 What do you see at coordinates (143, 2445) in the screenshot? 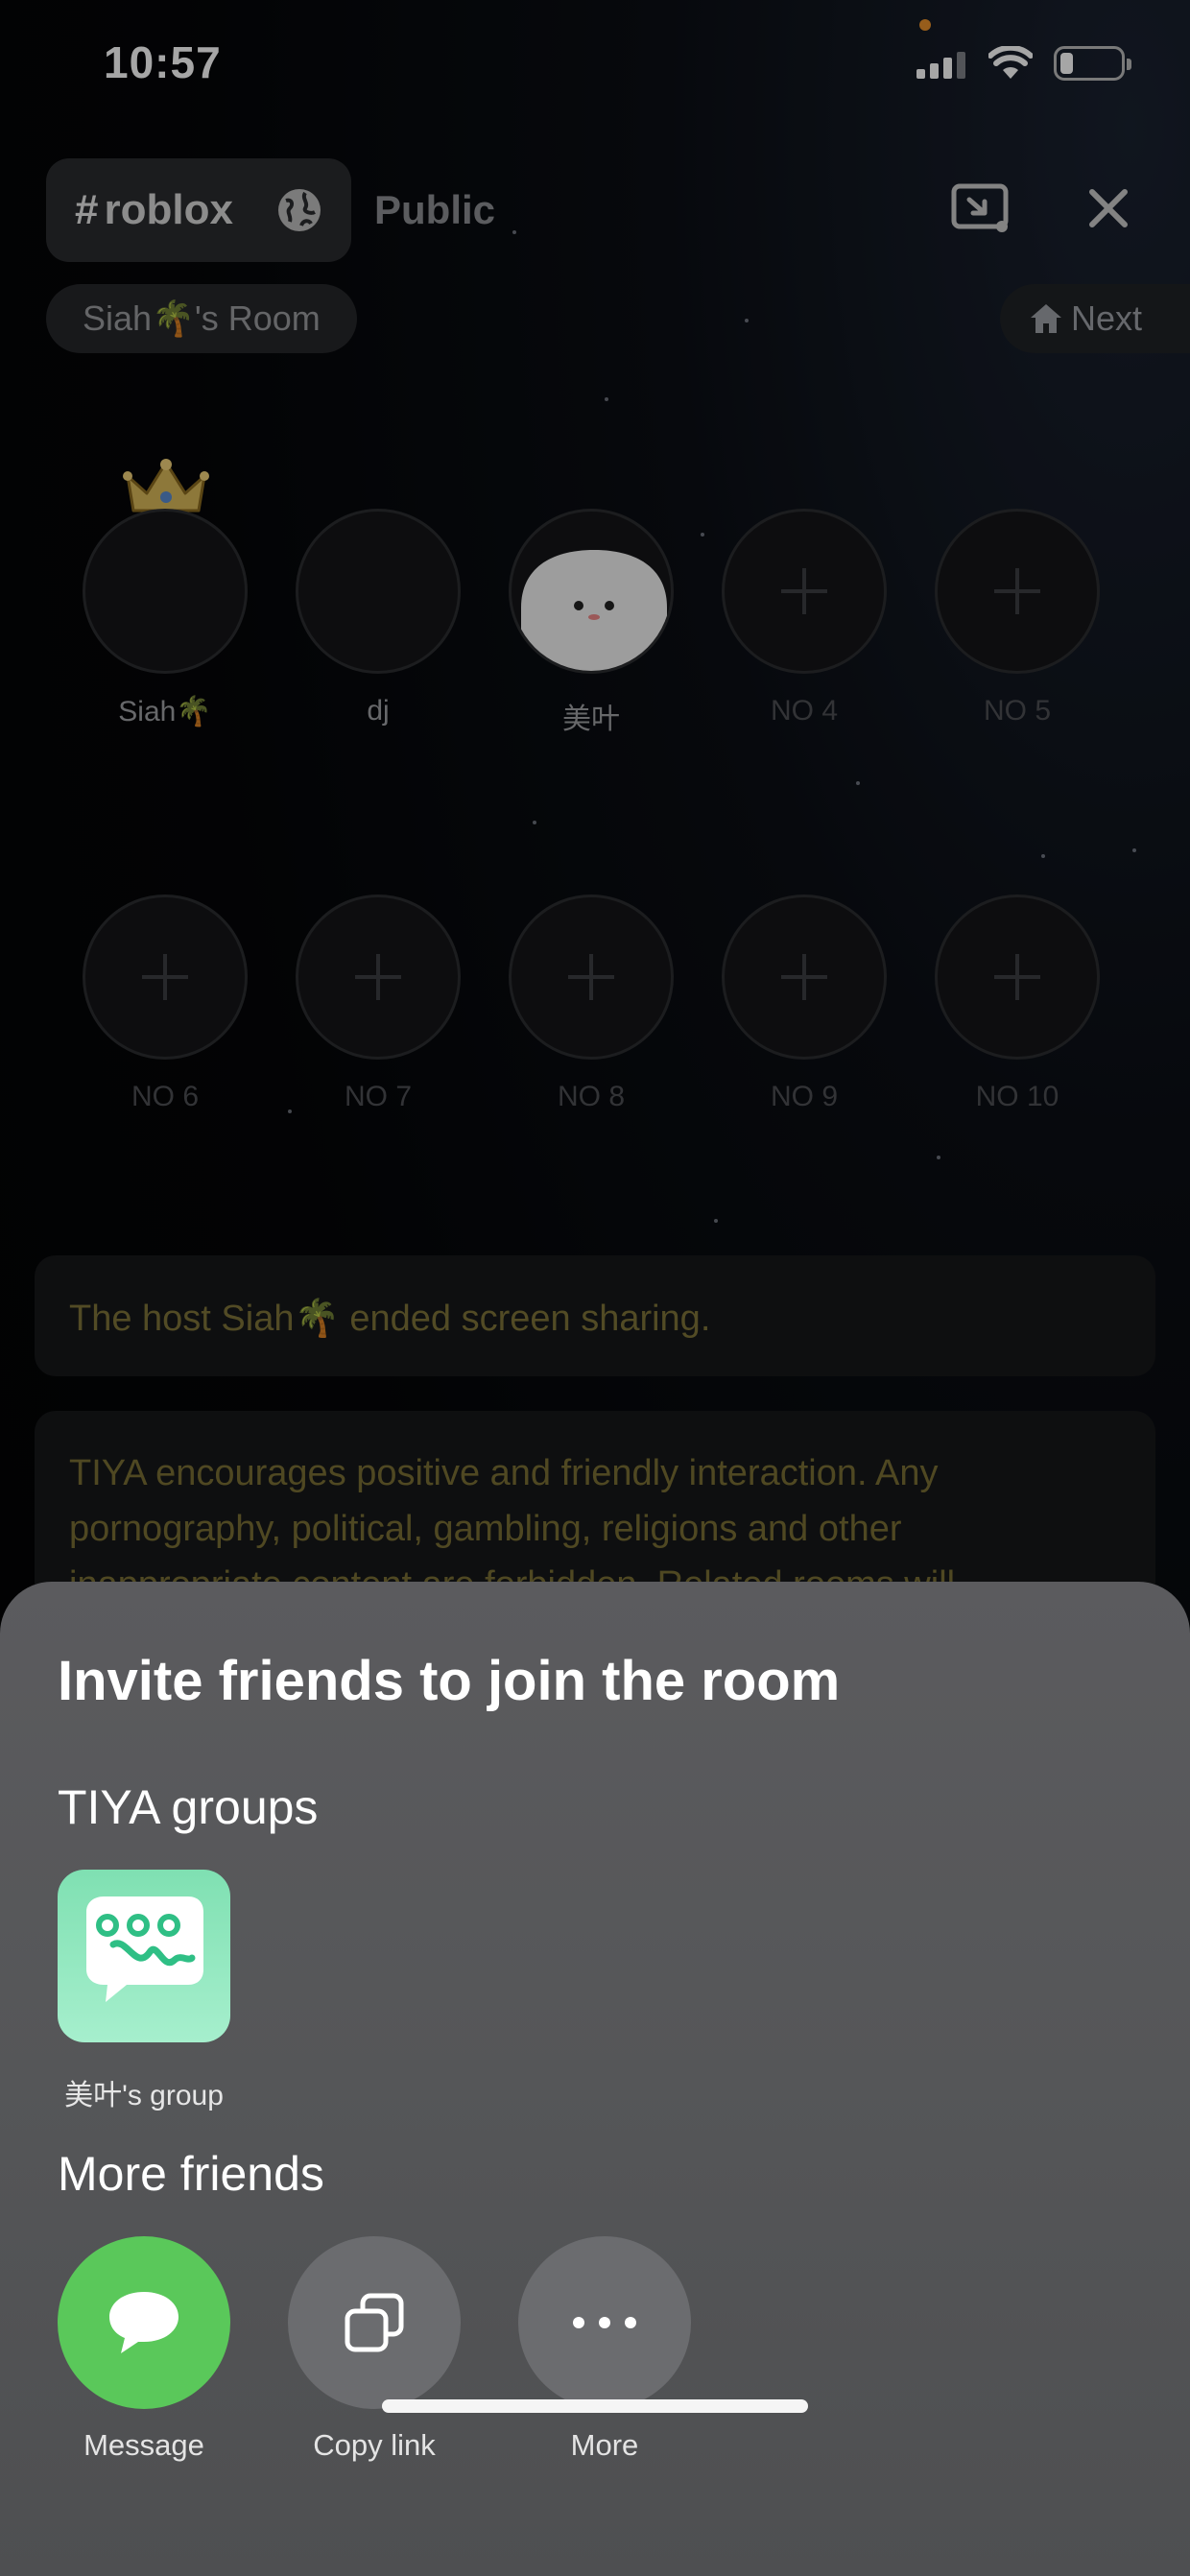
I see `share-message-label: Message` at bounding box center [143, 2445].